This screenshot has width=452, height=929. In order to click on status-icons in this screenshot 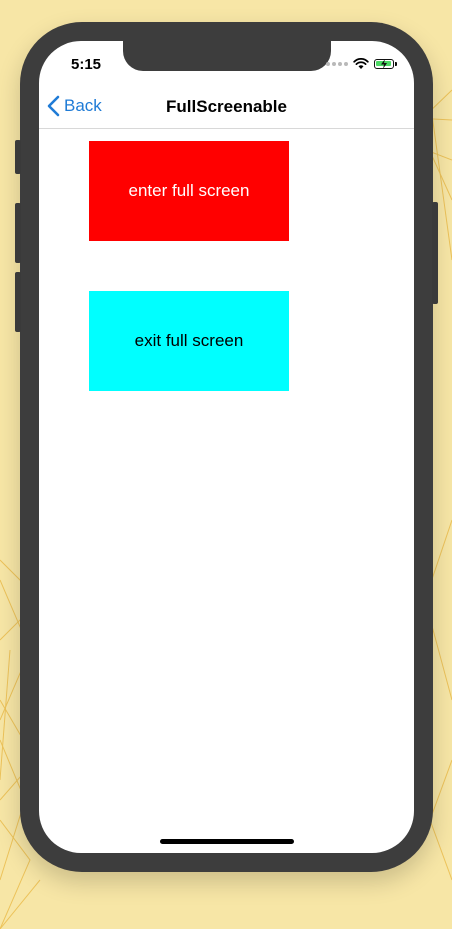, I will do `click(361, 64)`.